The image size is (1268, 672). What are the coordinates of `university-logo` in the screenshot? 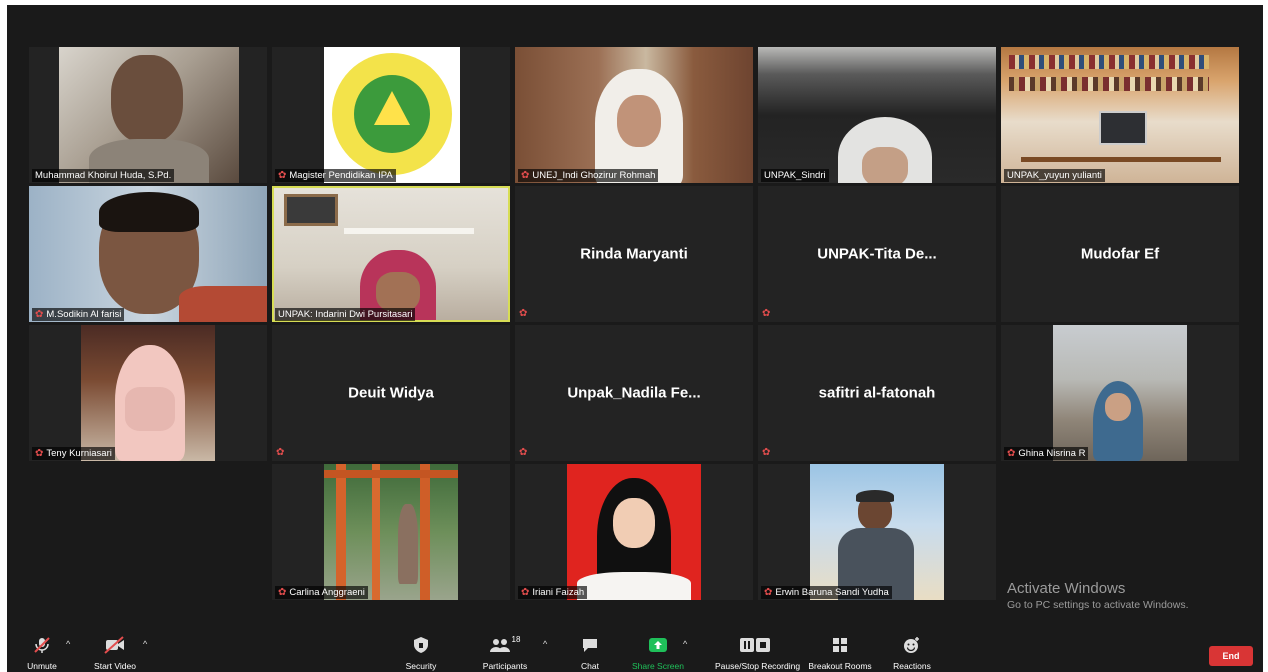 It's located at (392, 115).